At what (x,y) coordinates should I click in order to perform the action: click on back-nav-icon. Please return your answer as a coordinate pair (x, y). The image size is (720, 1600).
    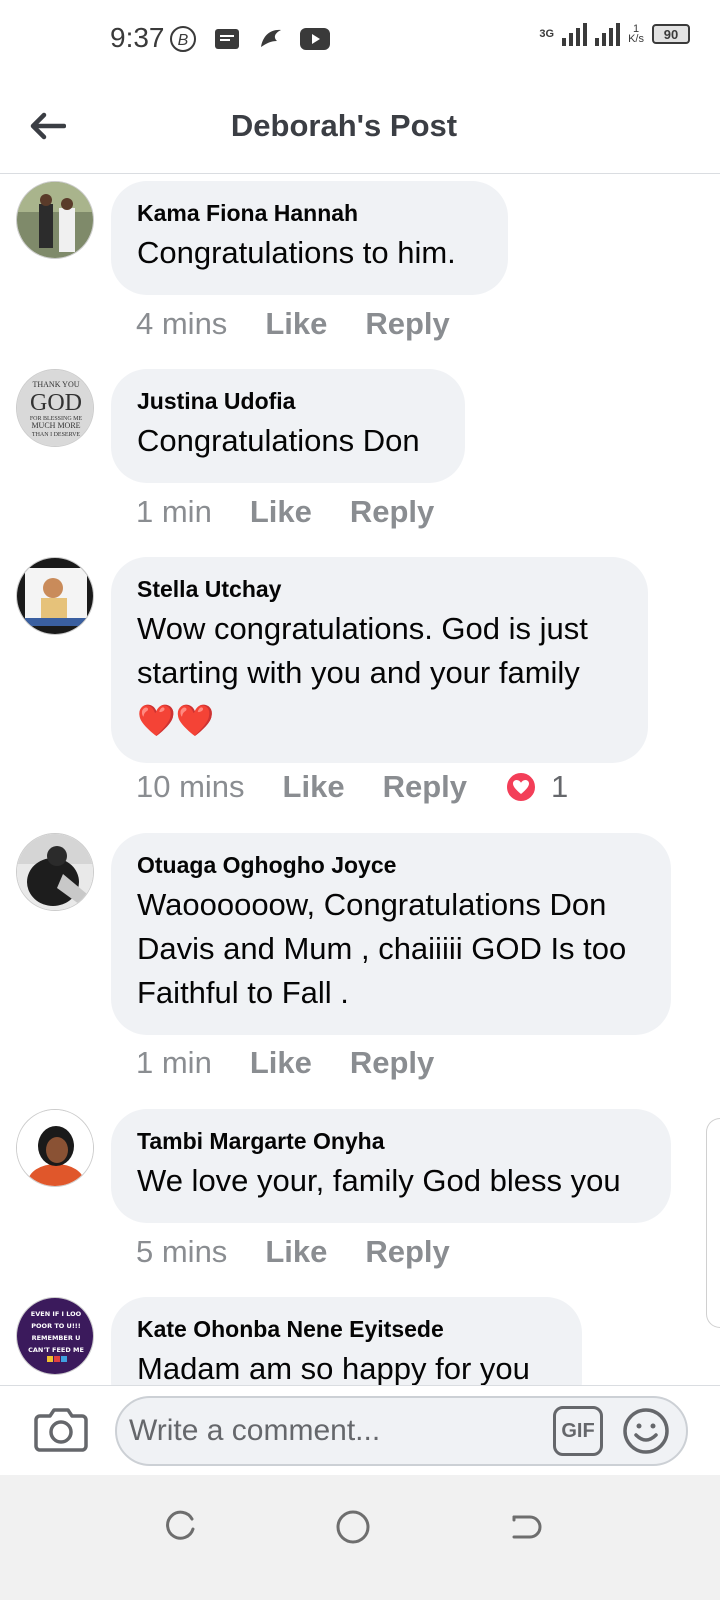
    Looking at the image, I should click on (527, 1527).